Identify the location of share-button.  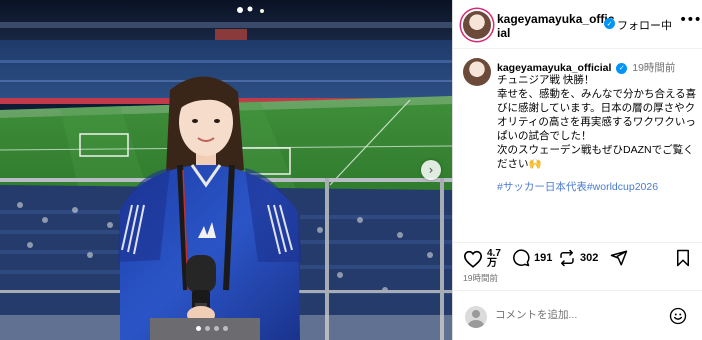
(619, 258).